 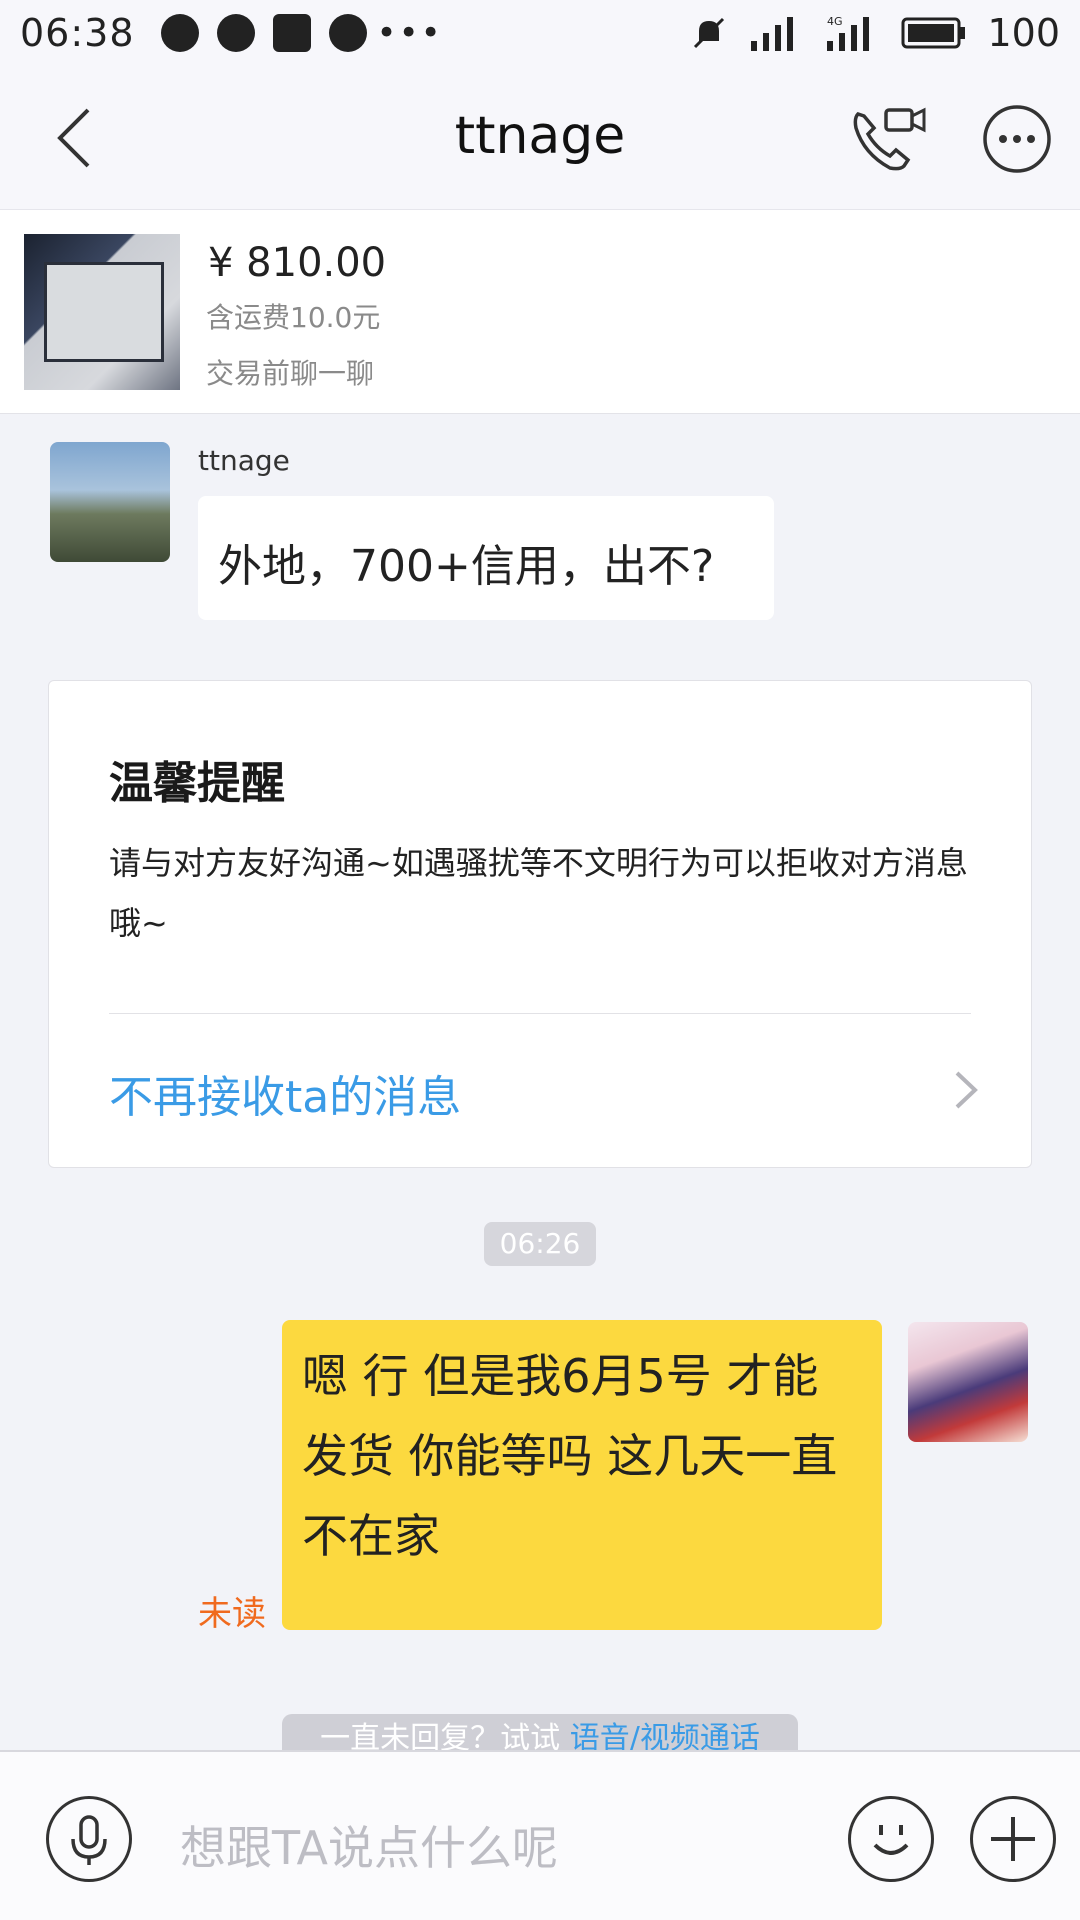 I want to click on more-notifications-icon: •••, so click(x=409, y=33).